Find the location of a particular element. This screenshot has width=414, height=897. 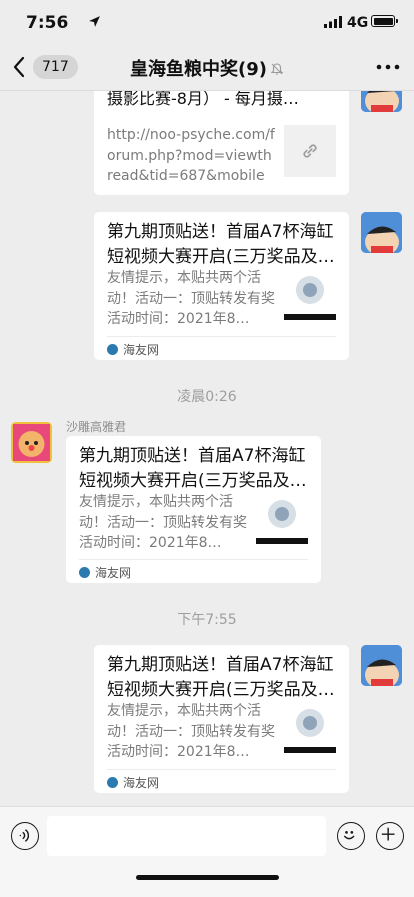

plus-icon is located at coordinates (388, 834).